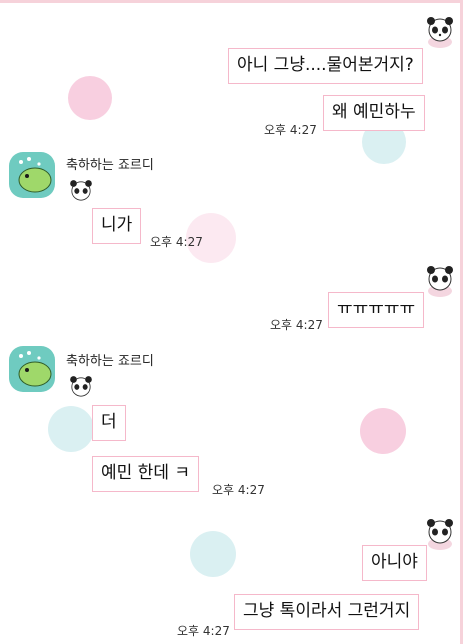 The image size is (463, 644). I want to click on message-bubble: 아니야, so click(394, 563).